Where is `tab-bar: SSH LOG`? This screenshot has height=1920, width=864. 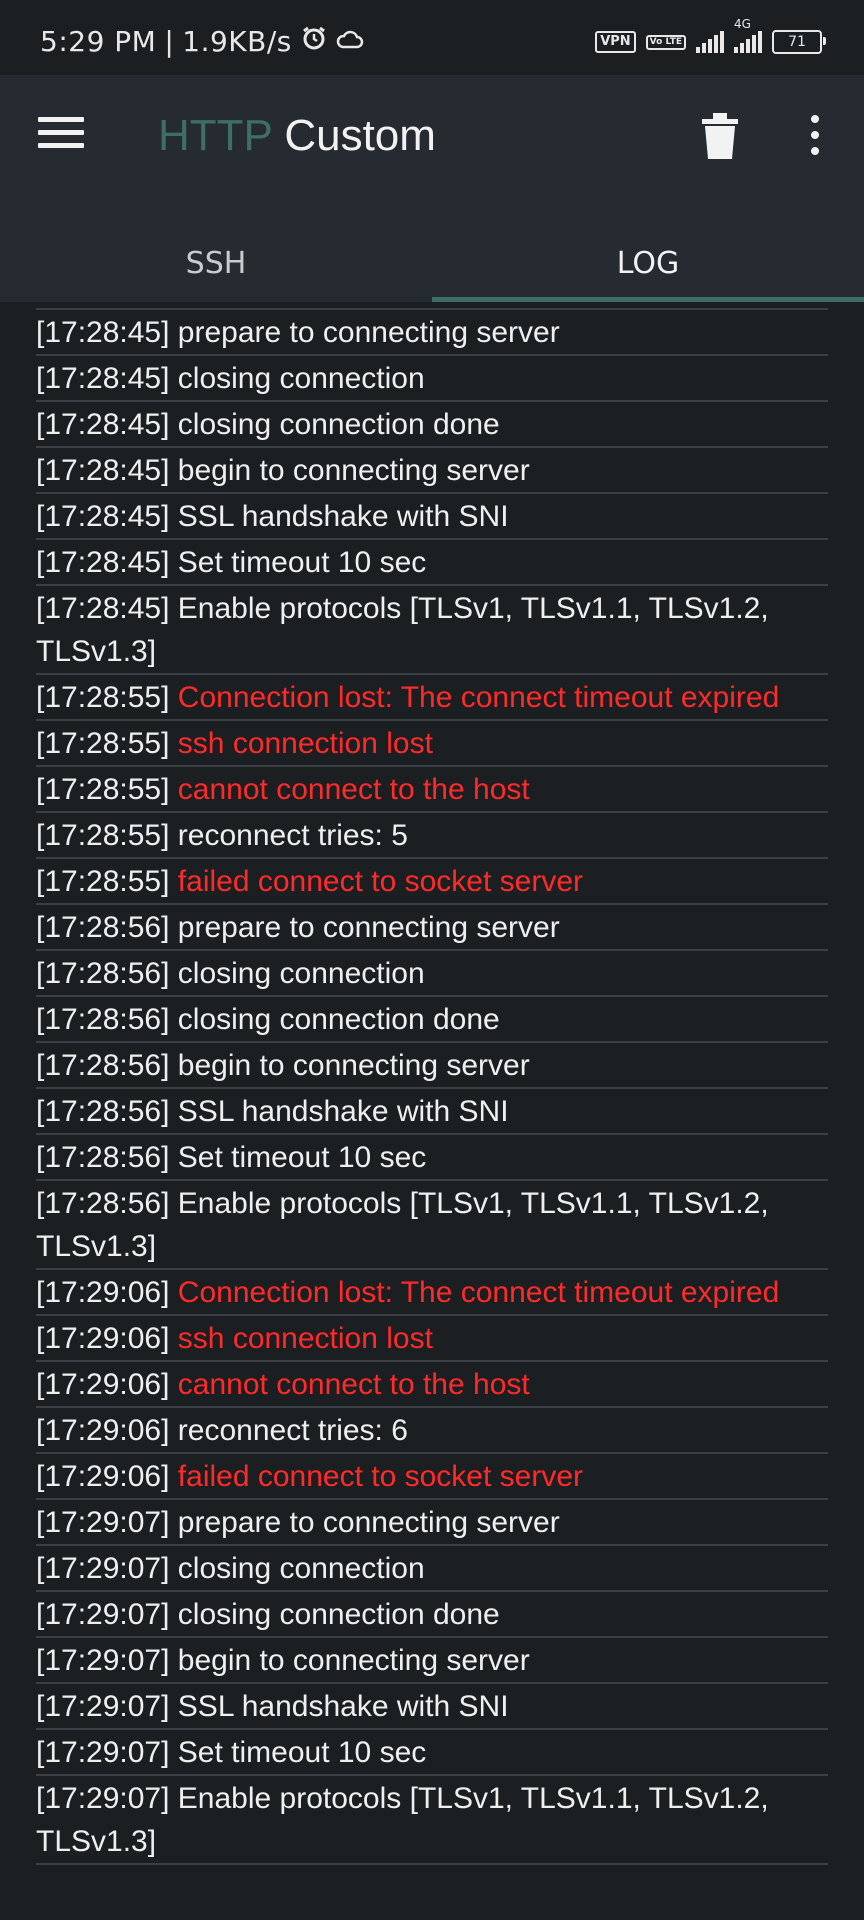 tab-bar: SSH LOG is located at coordinates (432, 263).